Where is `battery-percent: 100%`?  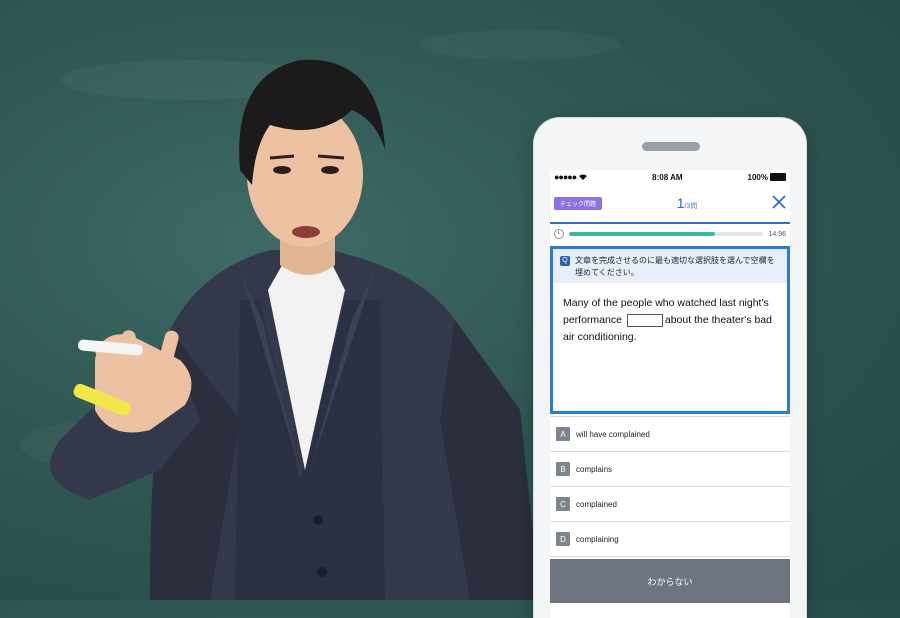 battery-percent: 100% is located at coordinates (757, 177).